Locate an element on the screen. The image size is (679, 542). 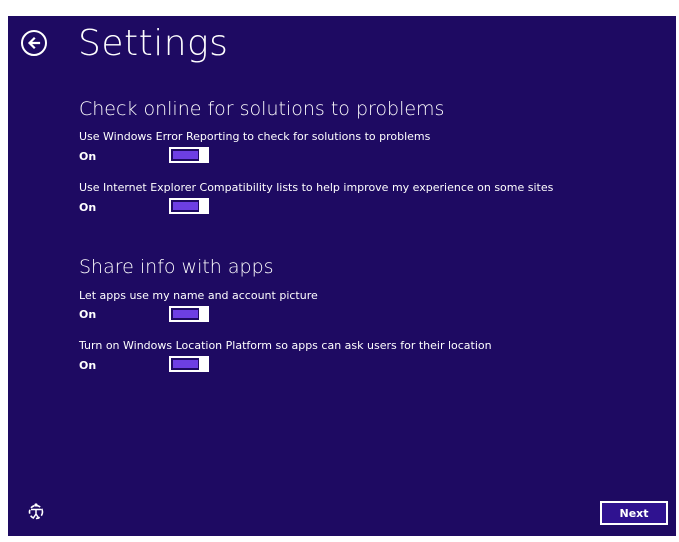
toggle-name-picture is located at coordinates (189, 314).